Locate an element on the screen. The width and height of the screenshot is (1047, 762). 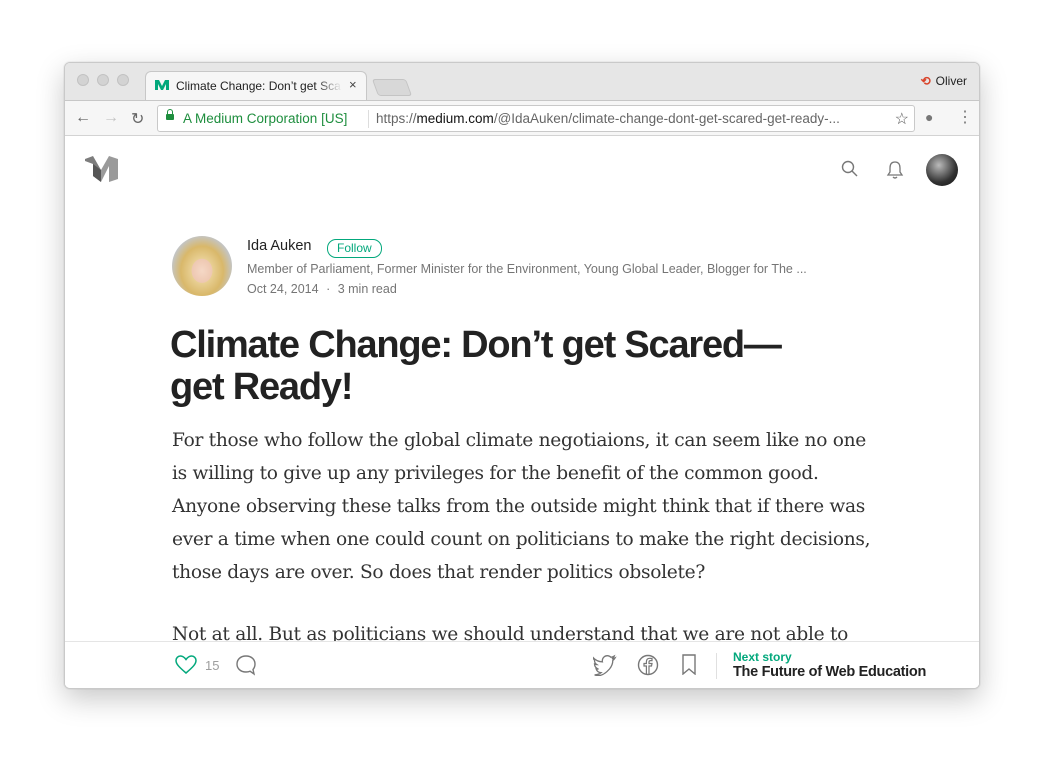
twitter-icon is located at coordinates (605, 665).